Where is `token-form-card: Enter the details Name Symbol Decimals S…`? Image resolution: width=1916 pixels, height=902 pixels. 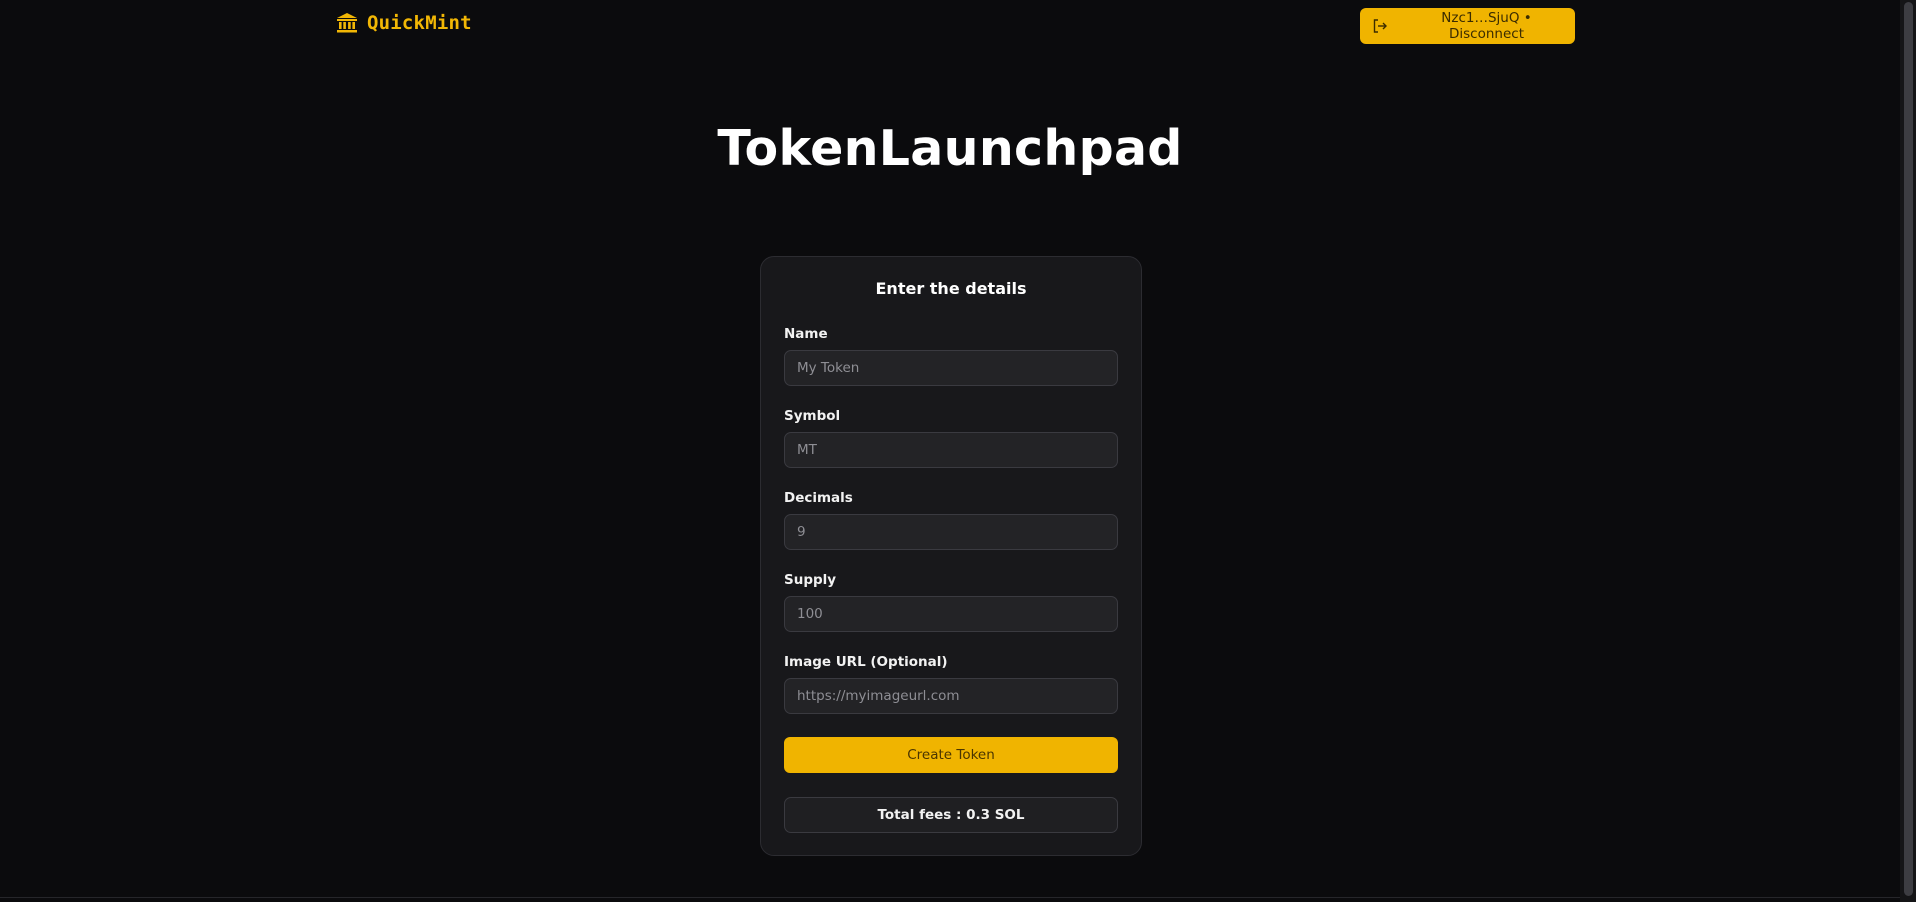
token-form-card: Enter the details Name Symbol Decimals S… is located at coordinates (951, 556).